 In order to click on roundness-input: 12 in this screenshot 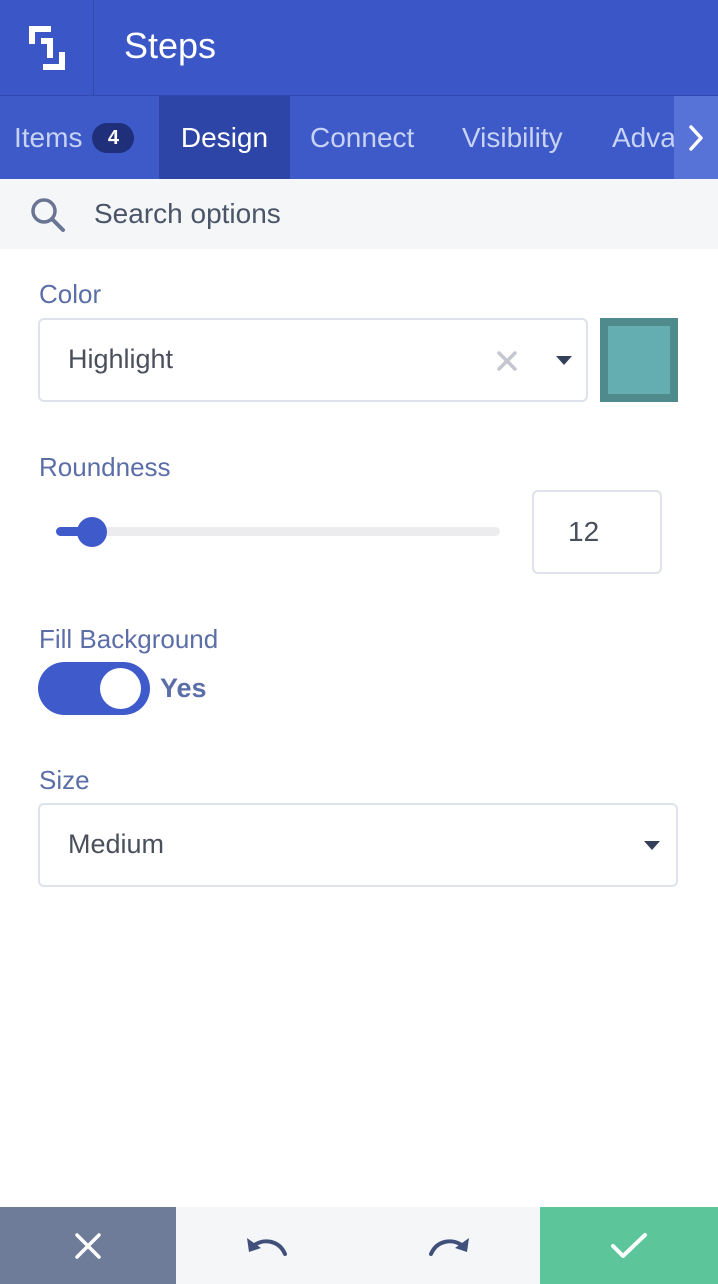, I will do `click(597, 532)`.